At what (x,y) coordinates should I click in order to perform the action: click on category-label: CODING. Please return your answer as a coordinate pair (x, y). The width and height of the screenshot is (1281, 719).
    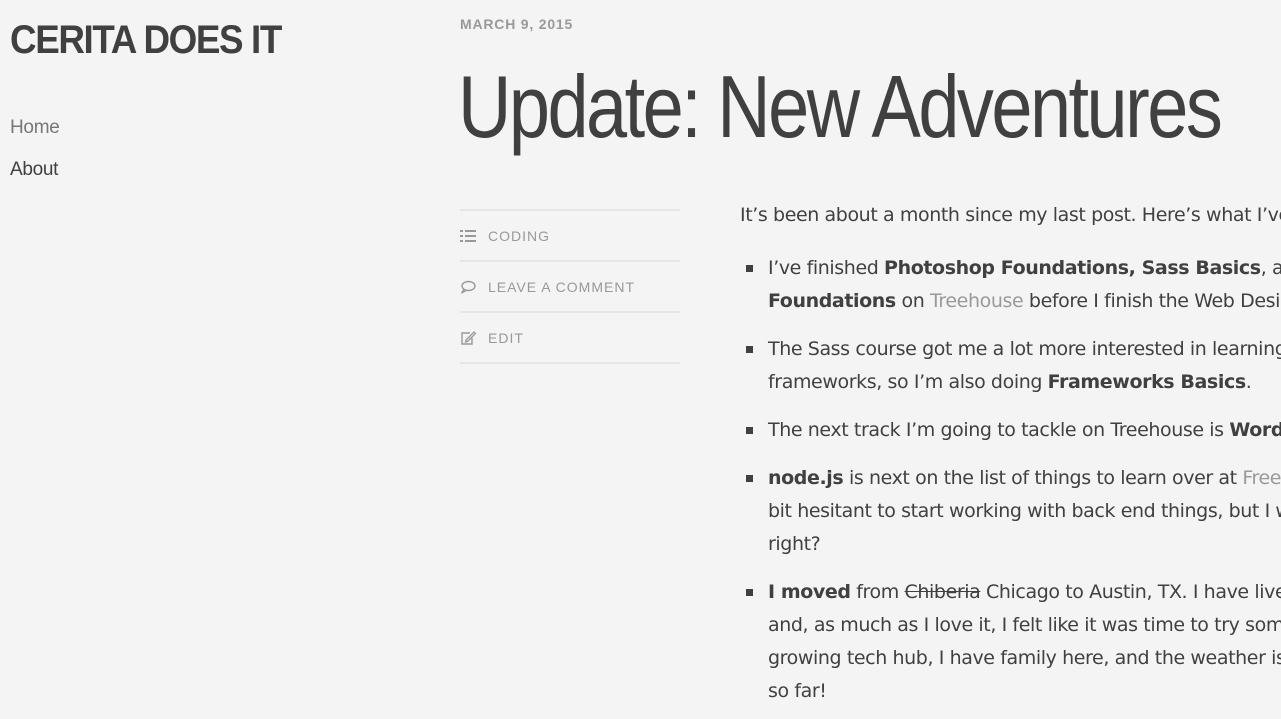
    Looking at the image, I should click on (519, 235).